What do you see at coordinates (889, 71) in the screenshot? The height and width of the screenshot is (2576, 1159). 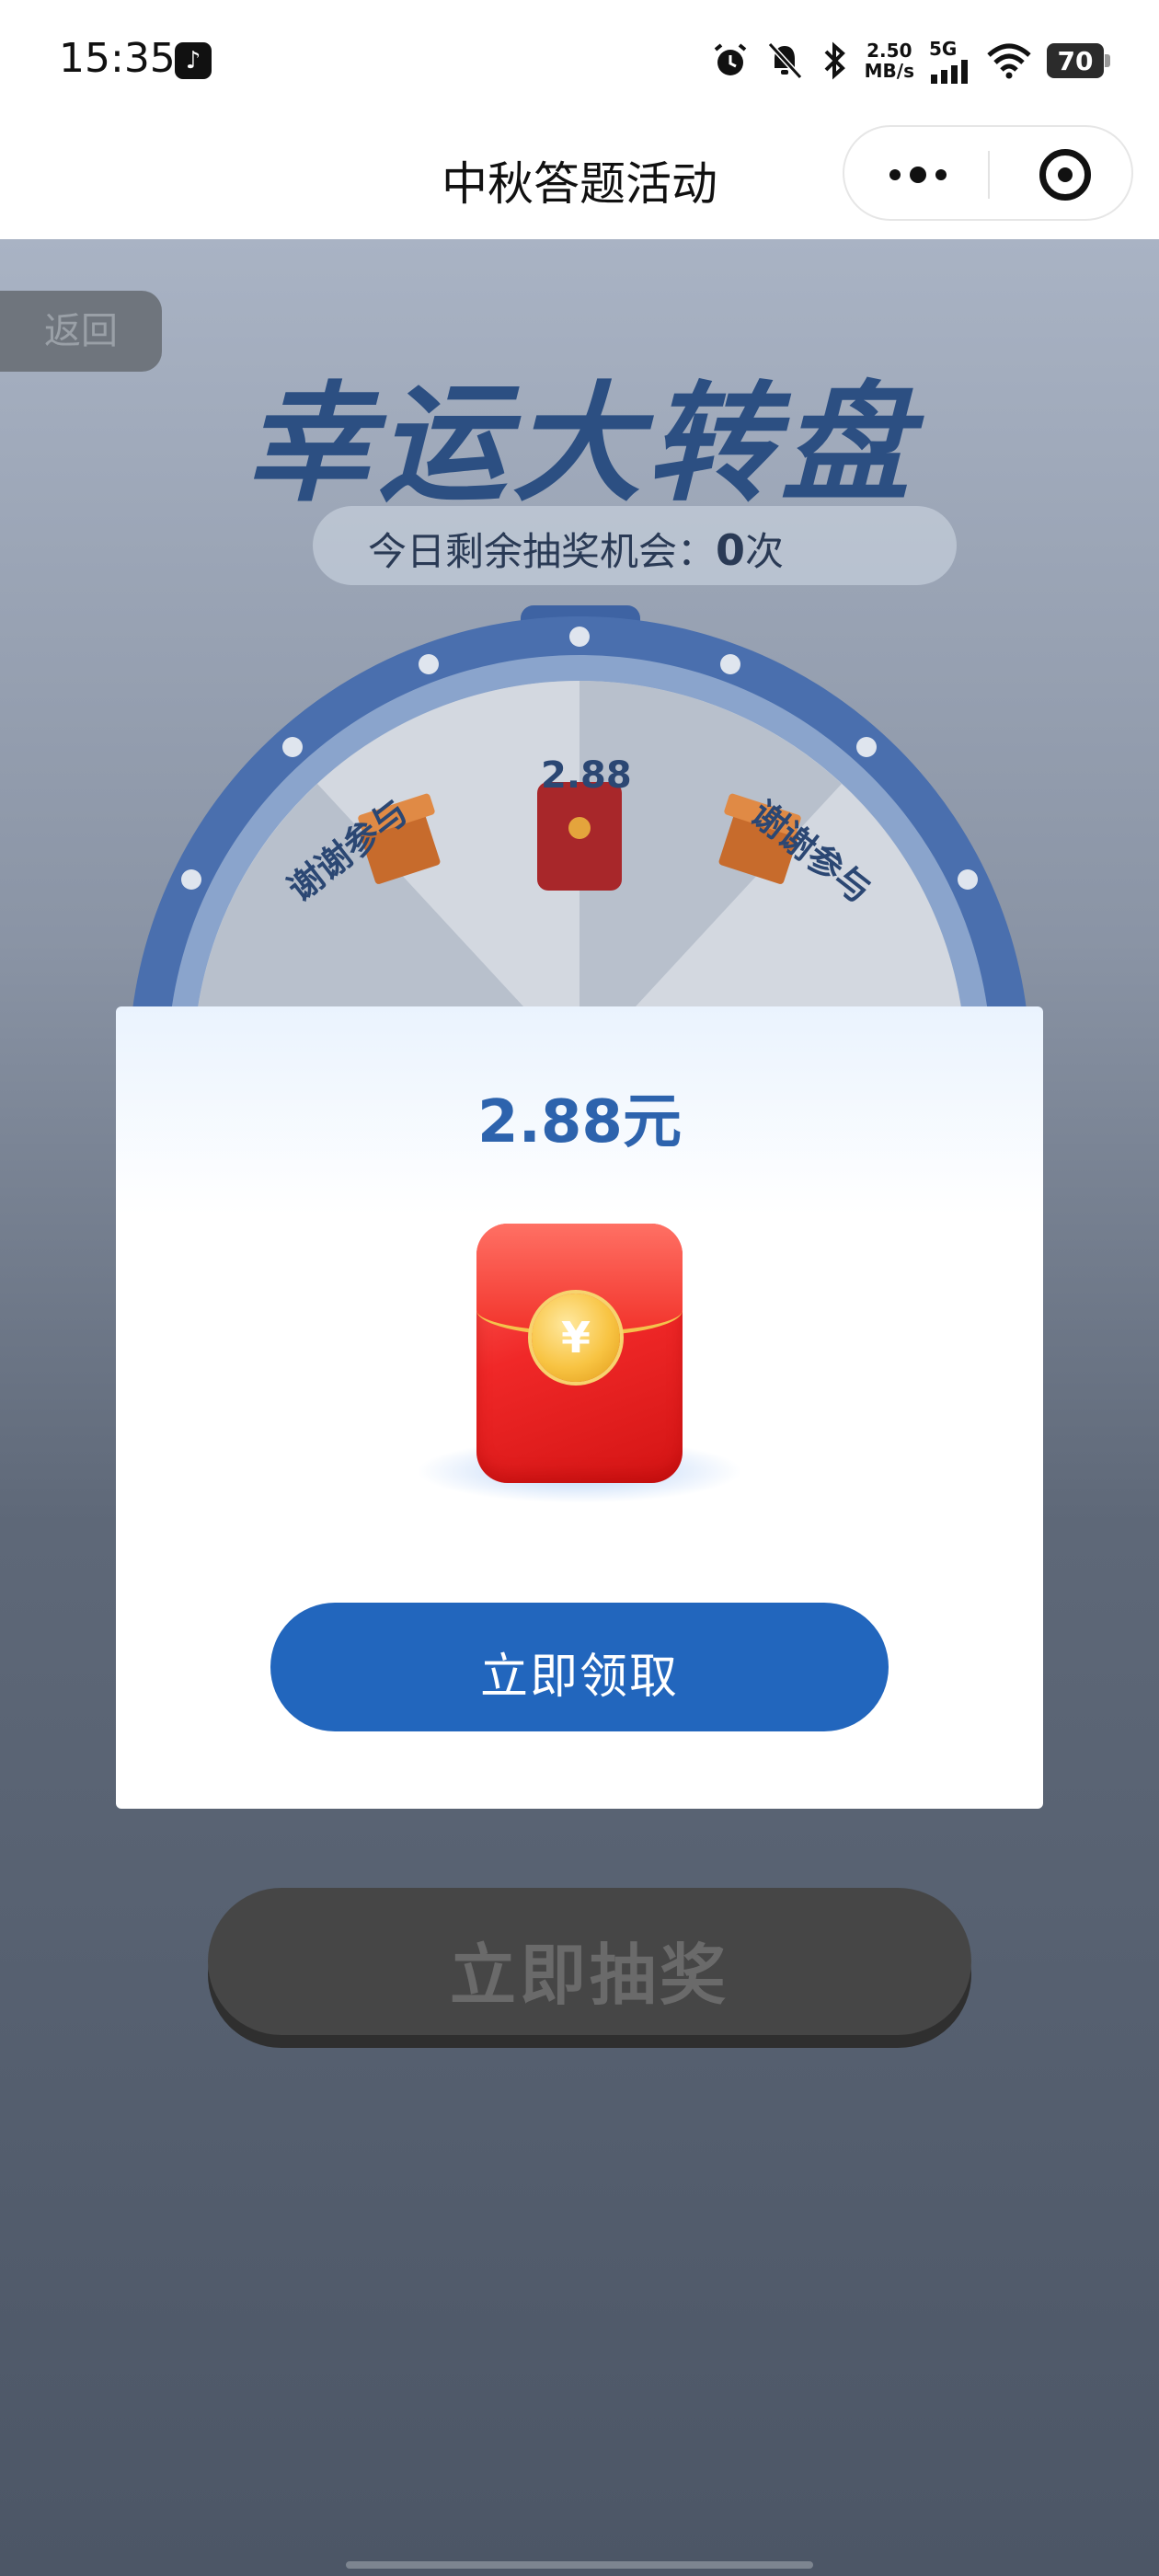 I see `net-speed-unit: MB/s` at bounding box center [889, 71].